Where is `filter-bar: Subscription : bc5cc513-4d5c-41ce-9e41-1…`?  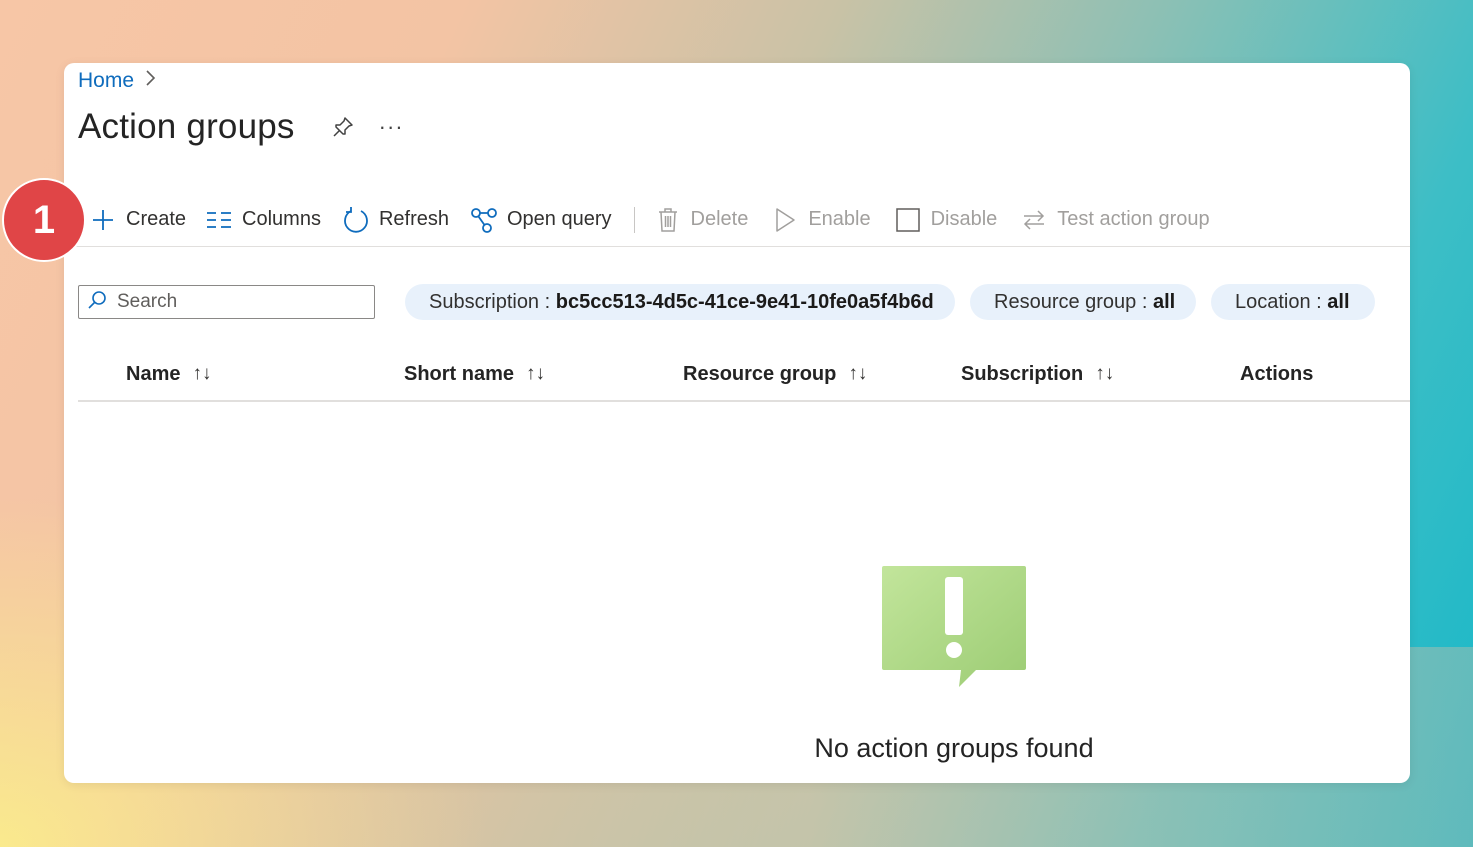 filter-bar: Subscription : bc5cc513-4d5c-41ce-9e41-1… is located at coordinates (726, 302).